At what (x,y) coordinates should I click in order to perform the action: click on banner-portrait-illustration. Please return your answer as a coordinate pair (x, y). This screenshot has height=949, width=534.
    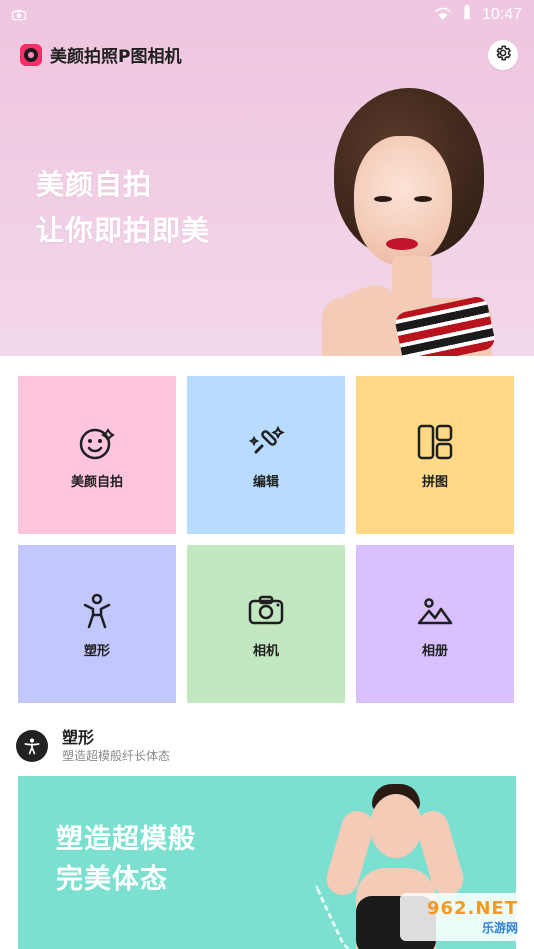
    Looking at the image, I should click on (409, 222).